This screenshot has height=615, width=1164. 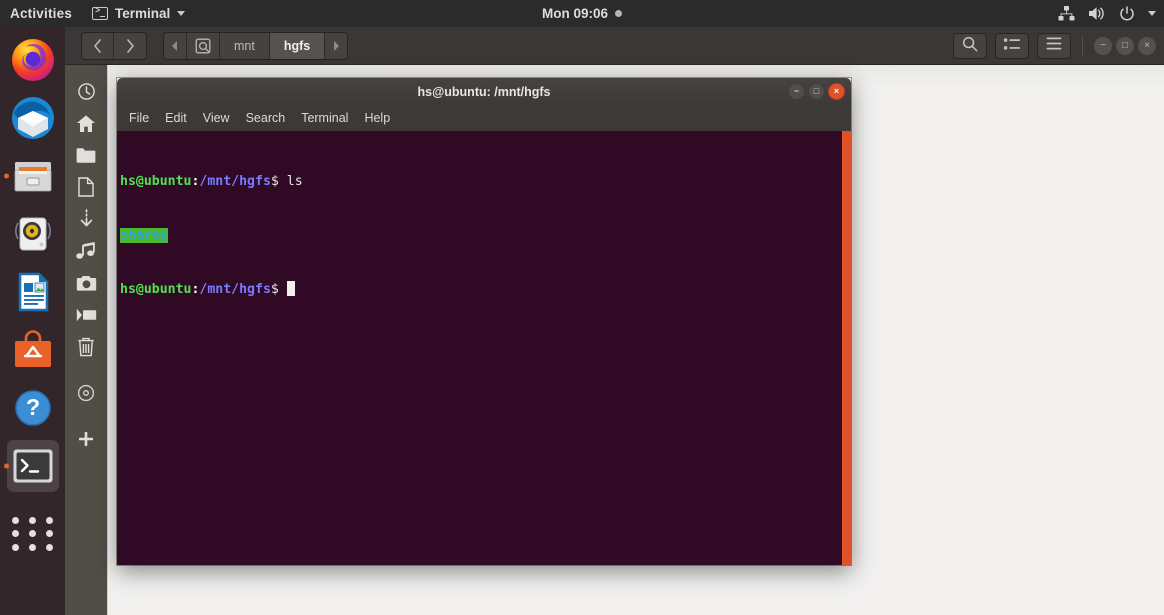 I want to click on dock-item-libreoffice-writer, so click(x=33, y=292).